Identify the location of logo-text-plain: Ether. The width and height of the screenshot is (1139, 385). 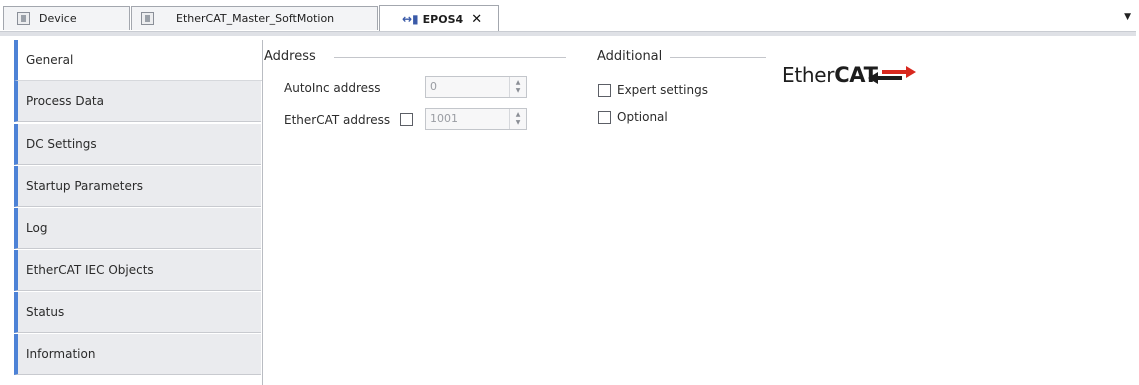
(808, 75).